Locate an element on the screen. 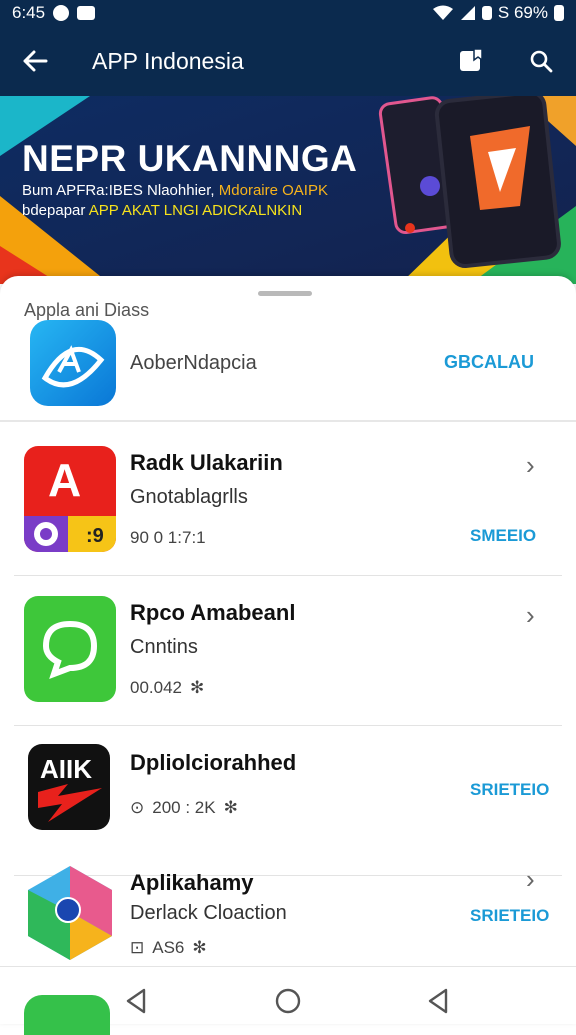 The image size is (576, 1035). featured-app-button: GBCALAU is located at coordinates (489, 362).